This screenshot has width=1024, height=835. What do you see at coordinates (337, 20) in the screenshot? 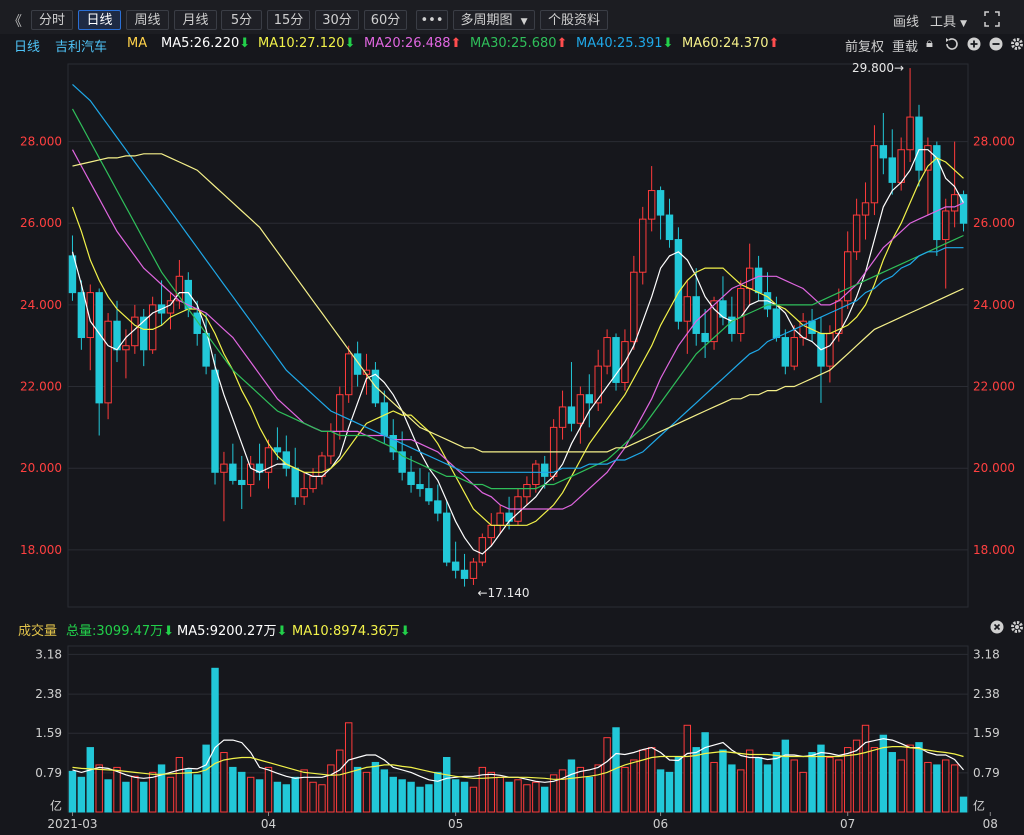
I see `tab-period-6: 30分` at bounding box center [337, 20].